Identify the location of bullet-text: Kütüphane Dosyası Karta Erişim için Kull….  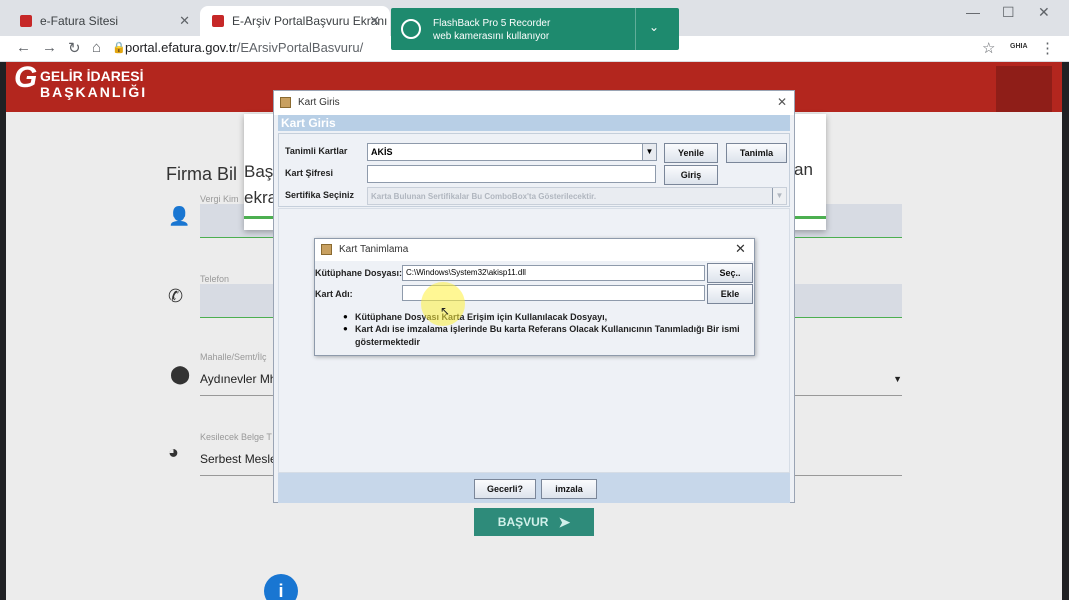
(481, 317).